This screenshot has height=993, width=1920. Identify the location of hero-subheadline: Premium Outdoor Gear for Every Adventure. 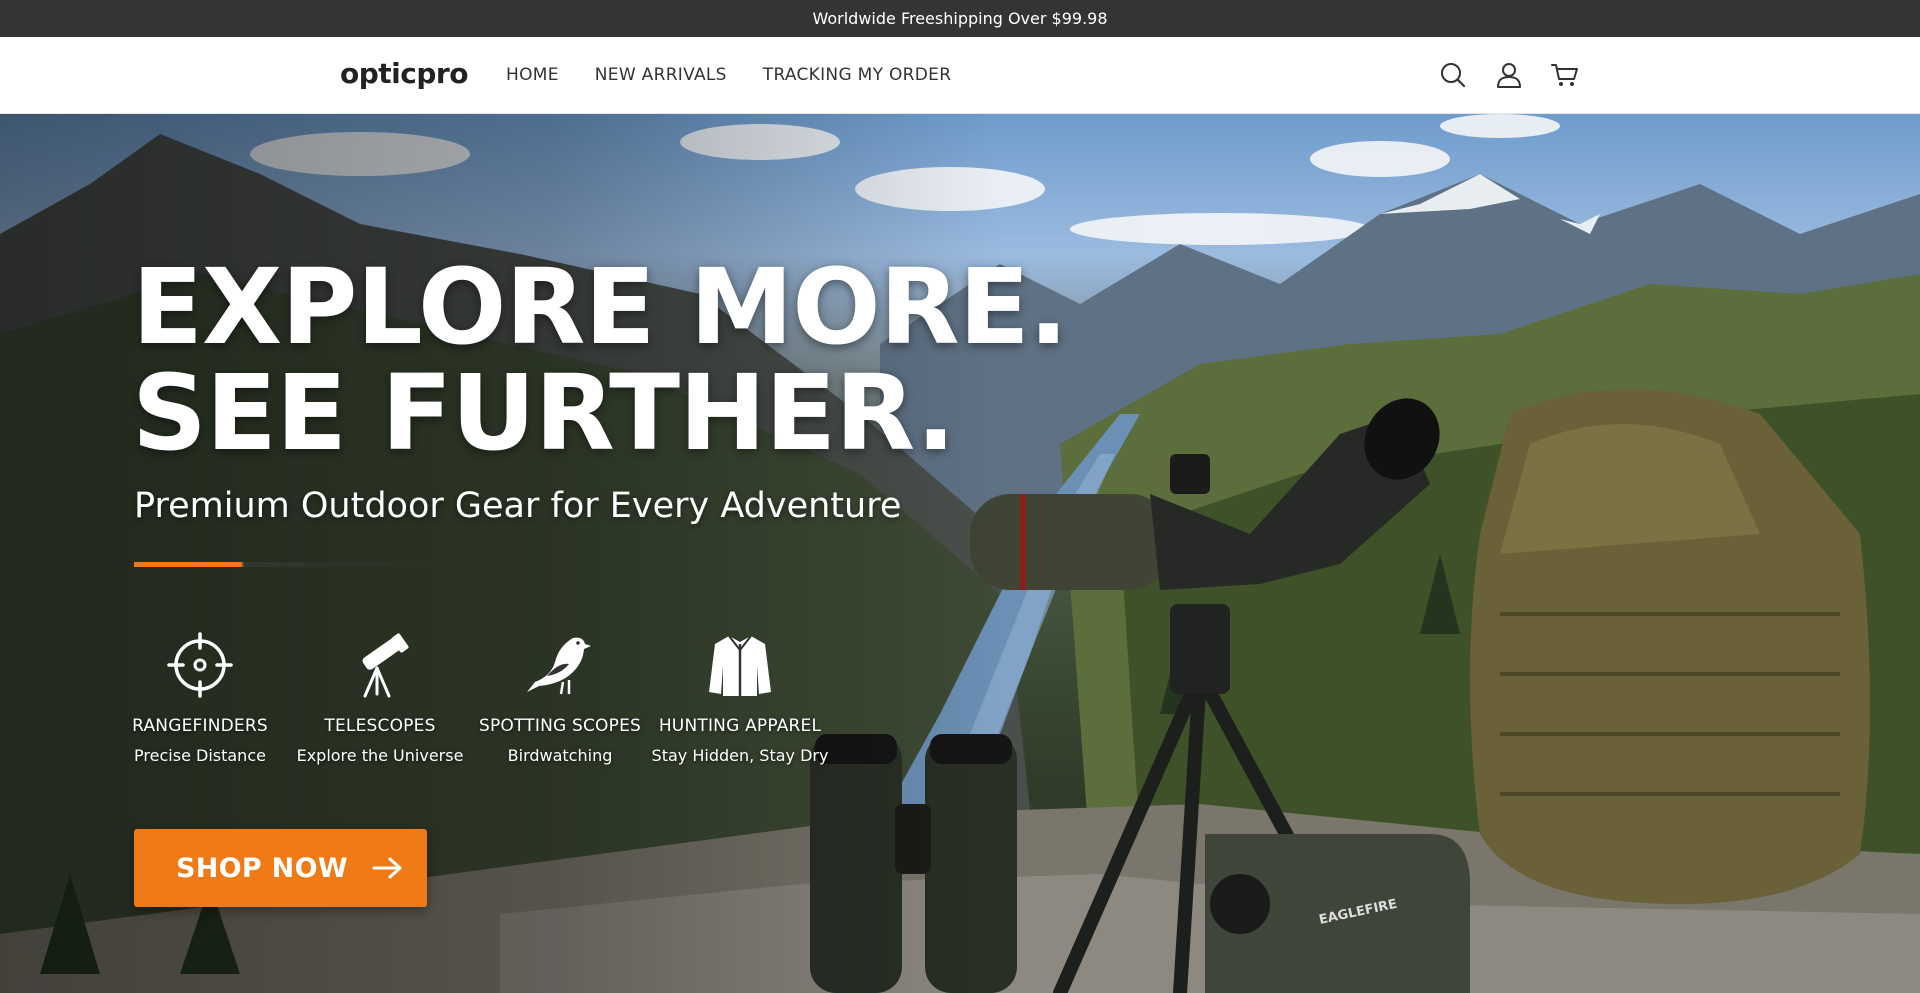
(518, 506).